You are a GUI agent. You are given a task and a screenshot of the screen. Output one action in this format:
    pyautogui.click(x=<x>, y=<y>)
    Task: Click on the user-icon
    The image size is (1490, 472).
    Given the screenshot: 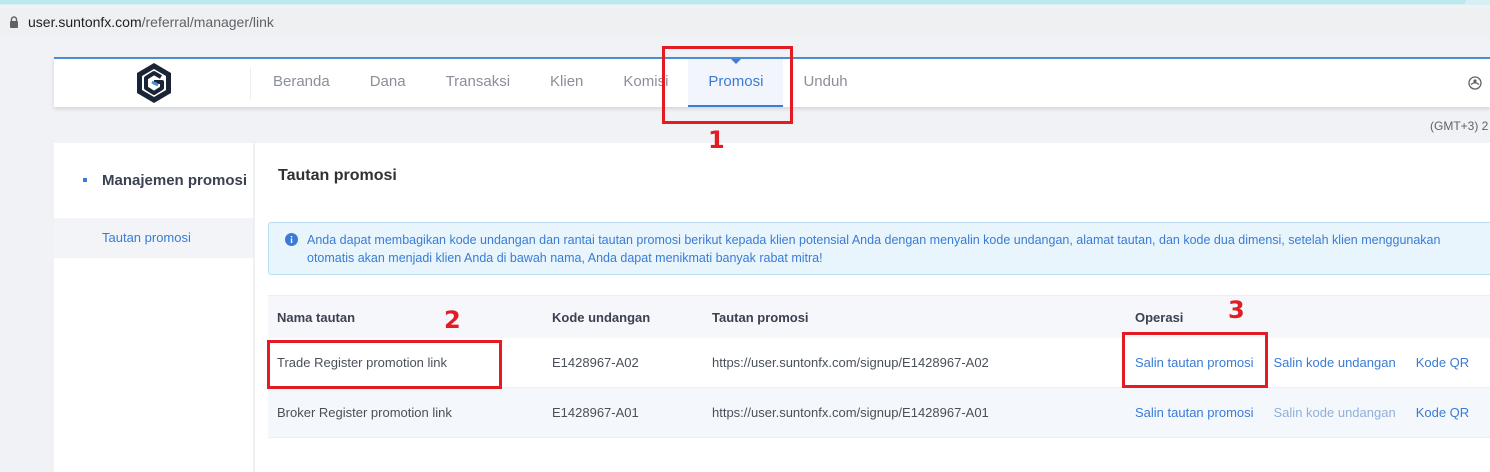 What is the action you would take?
    pyautogui.click(x=1475, y=83)
    